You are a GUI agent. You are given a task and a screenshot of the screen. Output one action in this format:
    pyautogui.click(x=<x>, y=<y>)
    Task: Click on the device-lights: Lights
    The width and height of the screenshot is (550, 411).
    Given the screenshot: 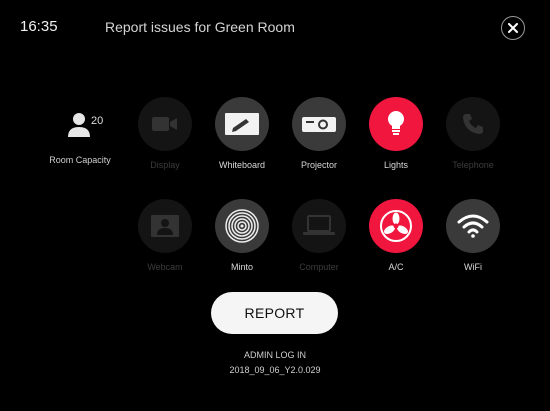 What is the action you would take?
    pyautogui.click(x=396, y=133)
    